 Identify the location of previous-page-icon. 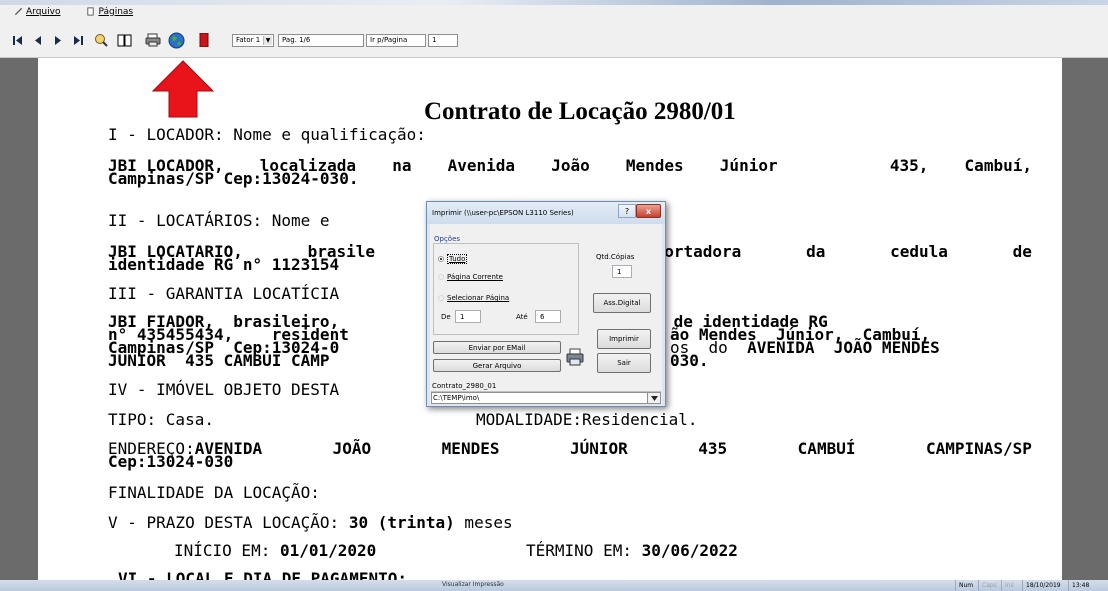
(38, 40).